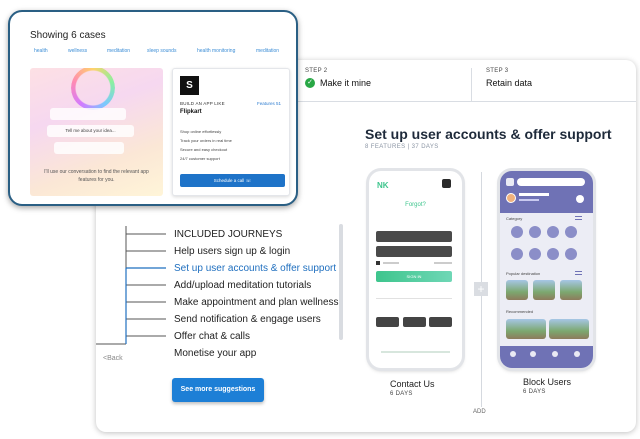 The width and height of the screenshot is (640, 439). Describe the element at coordinates (218, 390) in the screenshot. I see `see-more-suggestions-button: See more suggestions` at that location.